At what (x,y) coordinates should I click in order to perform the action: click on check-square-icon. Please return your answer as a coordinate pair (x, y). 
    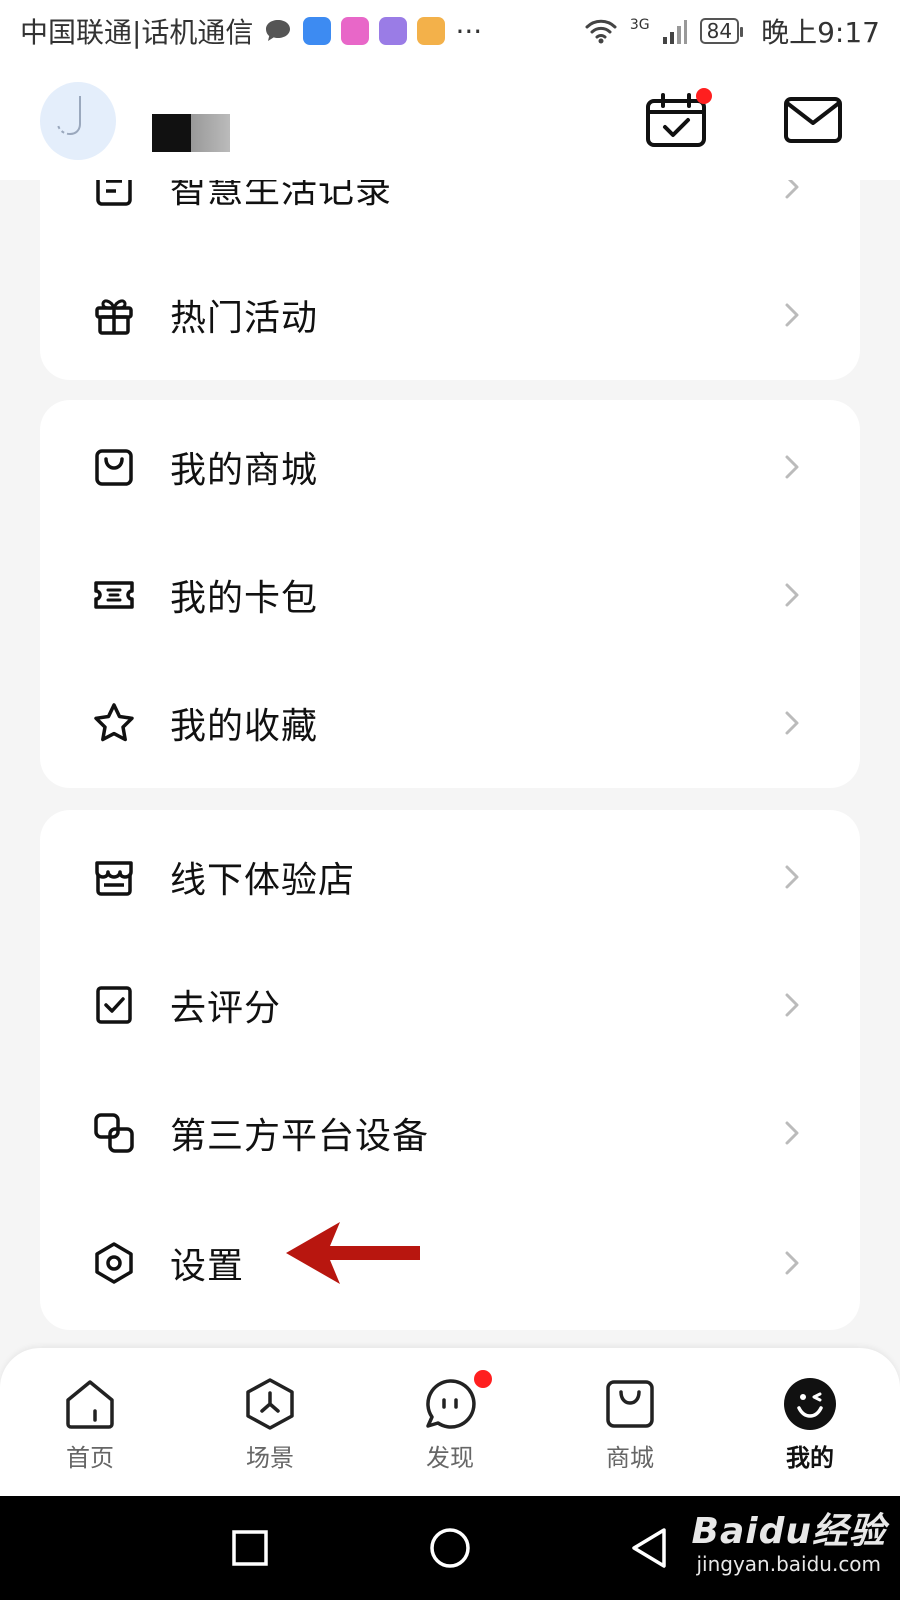
    Looking at the image, I should click on (114, 1005).